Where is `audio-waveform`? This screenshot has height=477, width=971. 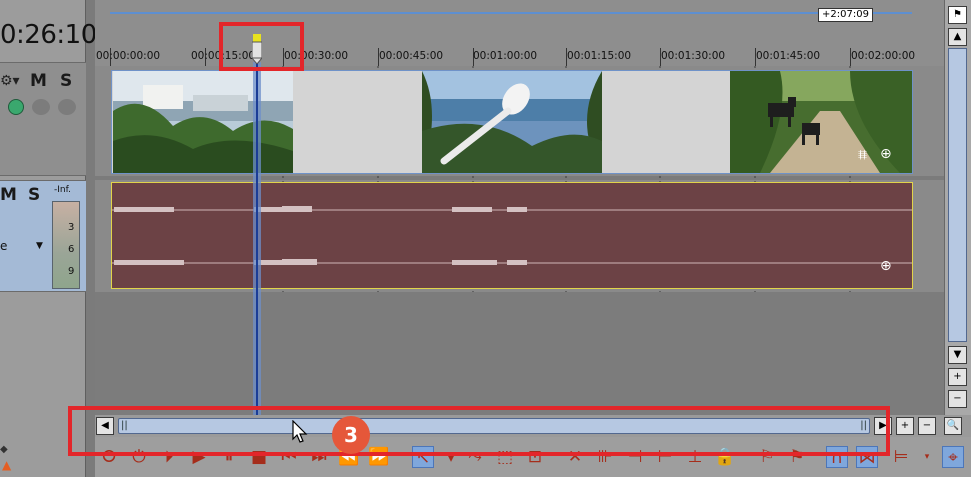 audio-waveform is located at coordinates (512, 235).